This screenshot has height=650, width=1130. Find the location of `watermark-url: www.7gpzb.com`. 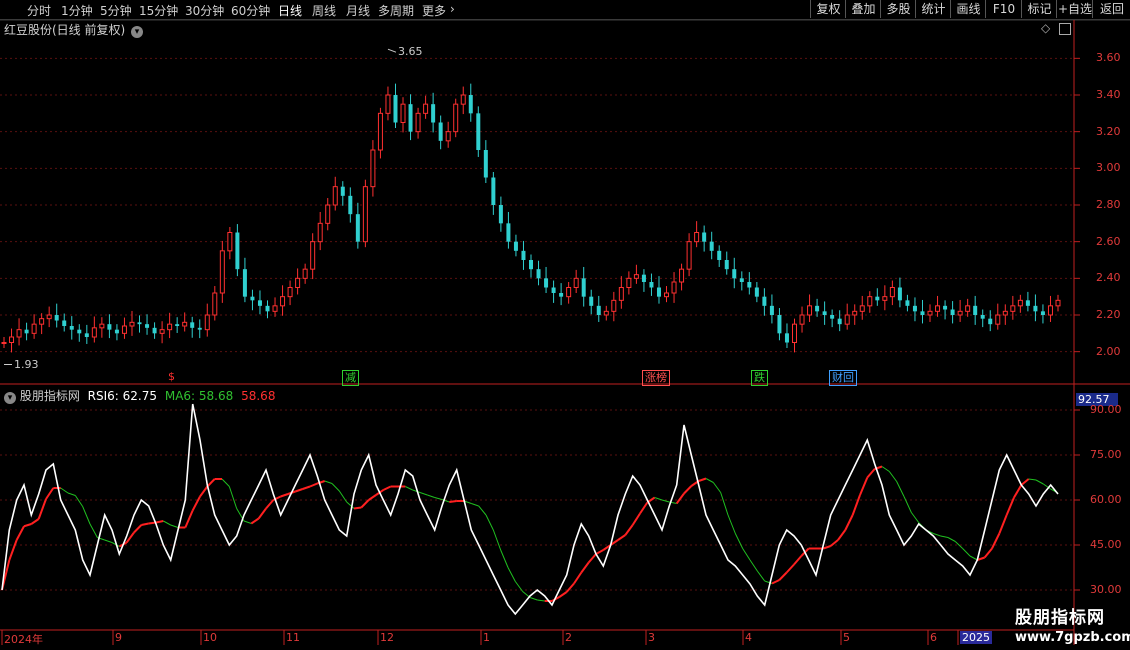

watermark-url: www.7gpzb.com is located at coordinates (1072, 637).